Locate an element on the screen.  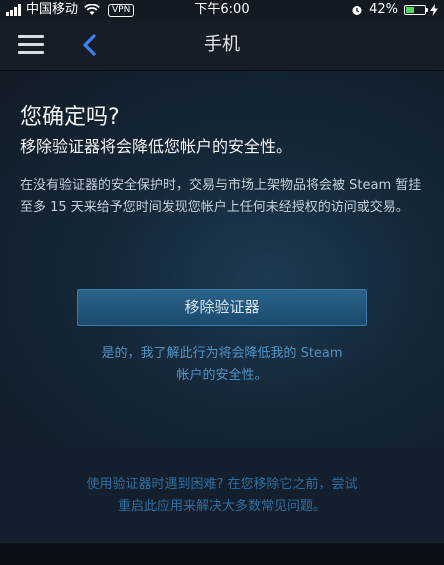
acknowledge-line-1: 是的，我了解此行为将会降低我的 Steam is located at coordinates (222, 353).